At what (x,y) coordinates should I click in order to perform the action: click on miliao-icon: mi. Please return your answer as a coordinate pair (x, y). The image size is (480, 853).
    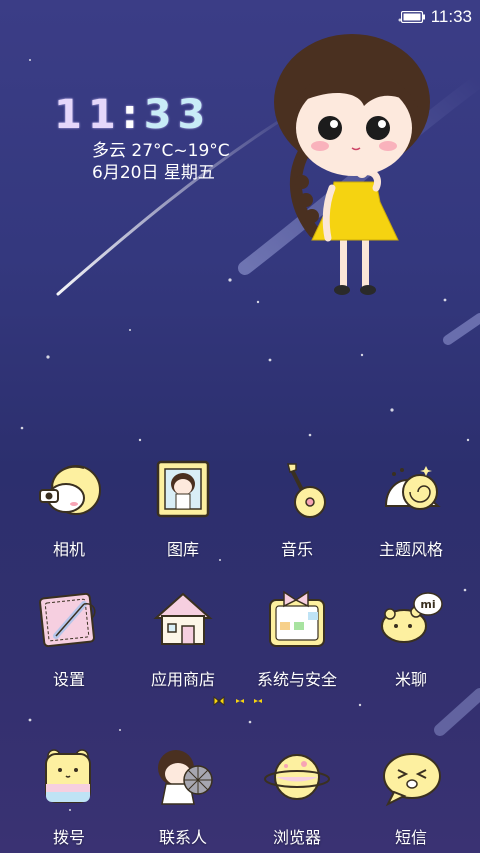
    Looking at the image, I should click on (412, 617).